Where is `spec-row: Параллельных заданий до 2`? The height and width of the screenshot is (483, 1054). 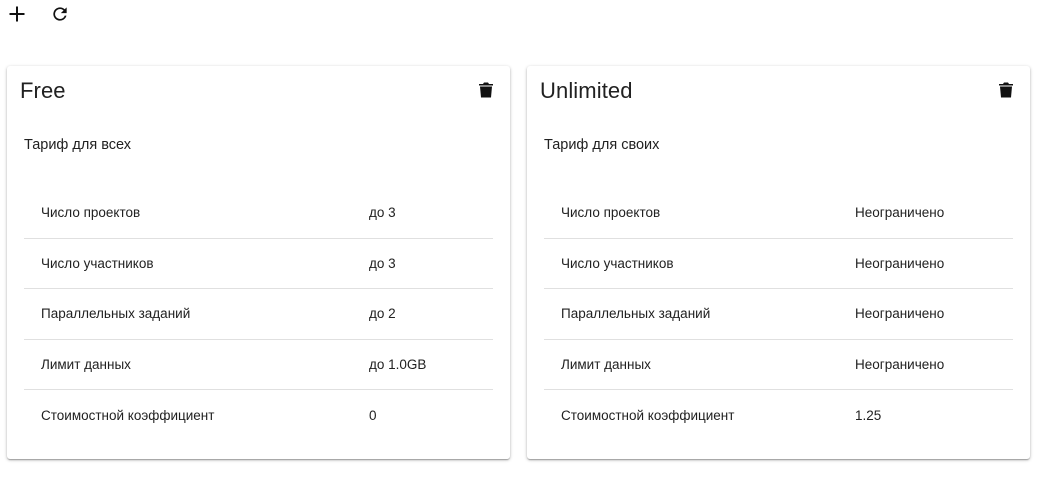
spec-row: Параллельных заданий до 2 is located at coordinates (258, 314).